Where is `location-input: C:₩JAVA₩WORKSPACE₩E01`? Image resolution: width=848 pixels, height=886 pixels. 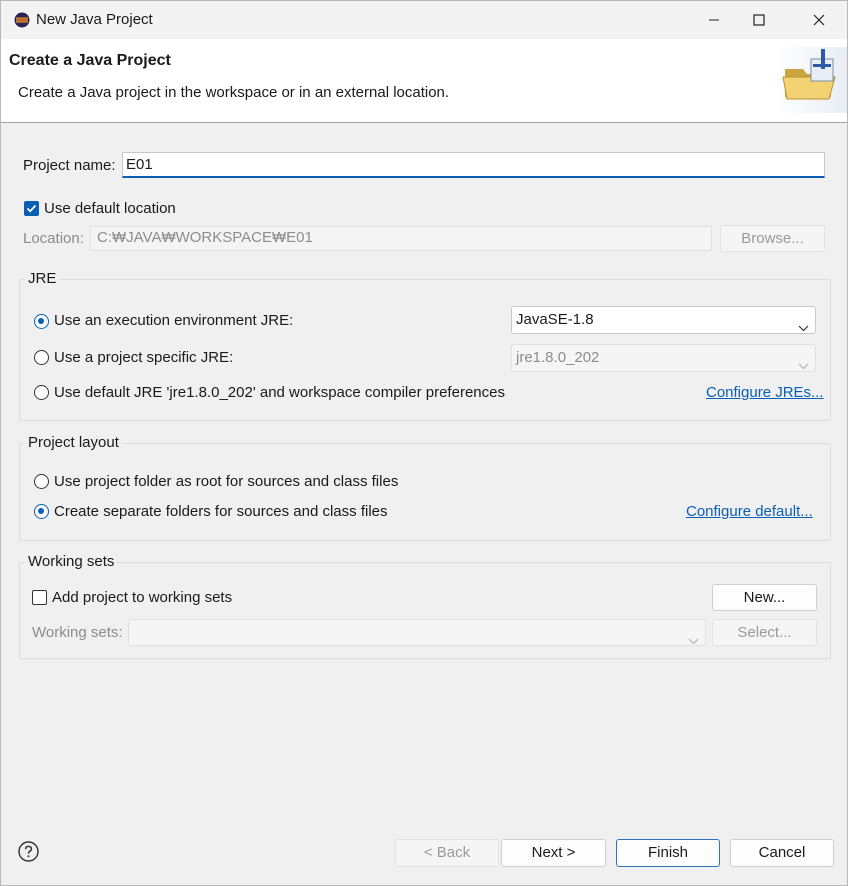 location-input: C:₩JAVA₩WORKSPACE₩E01 is located at coordinates (401, 238).